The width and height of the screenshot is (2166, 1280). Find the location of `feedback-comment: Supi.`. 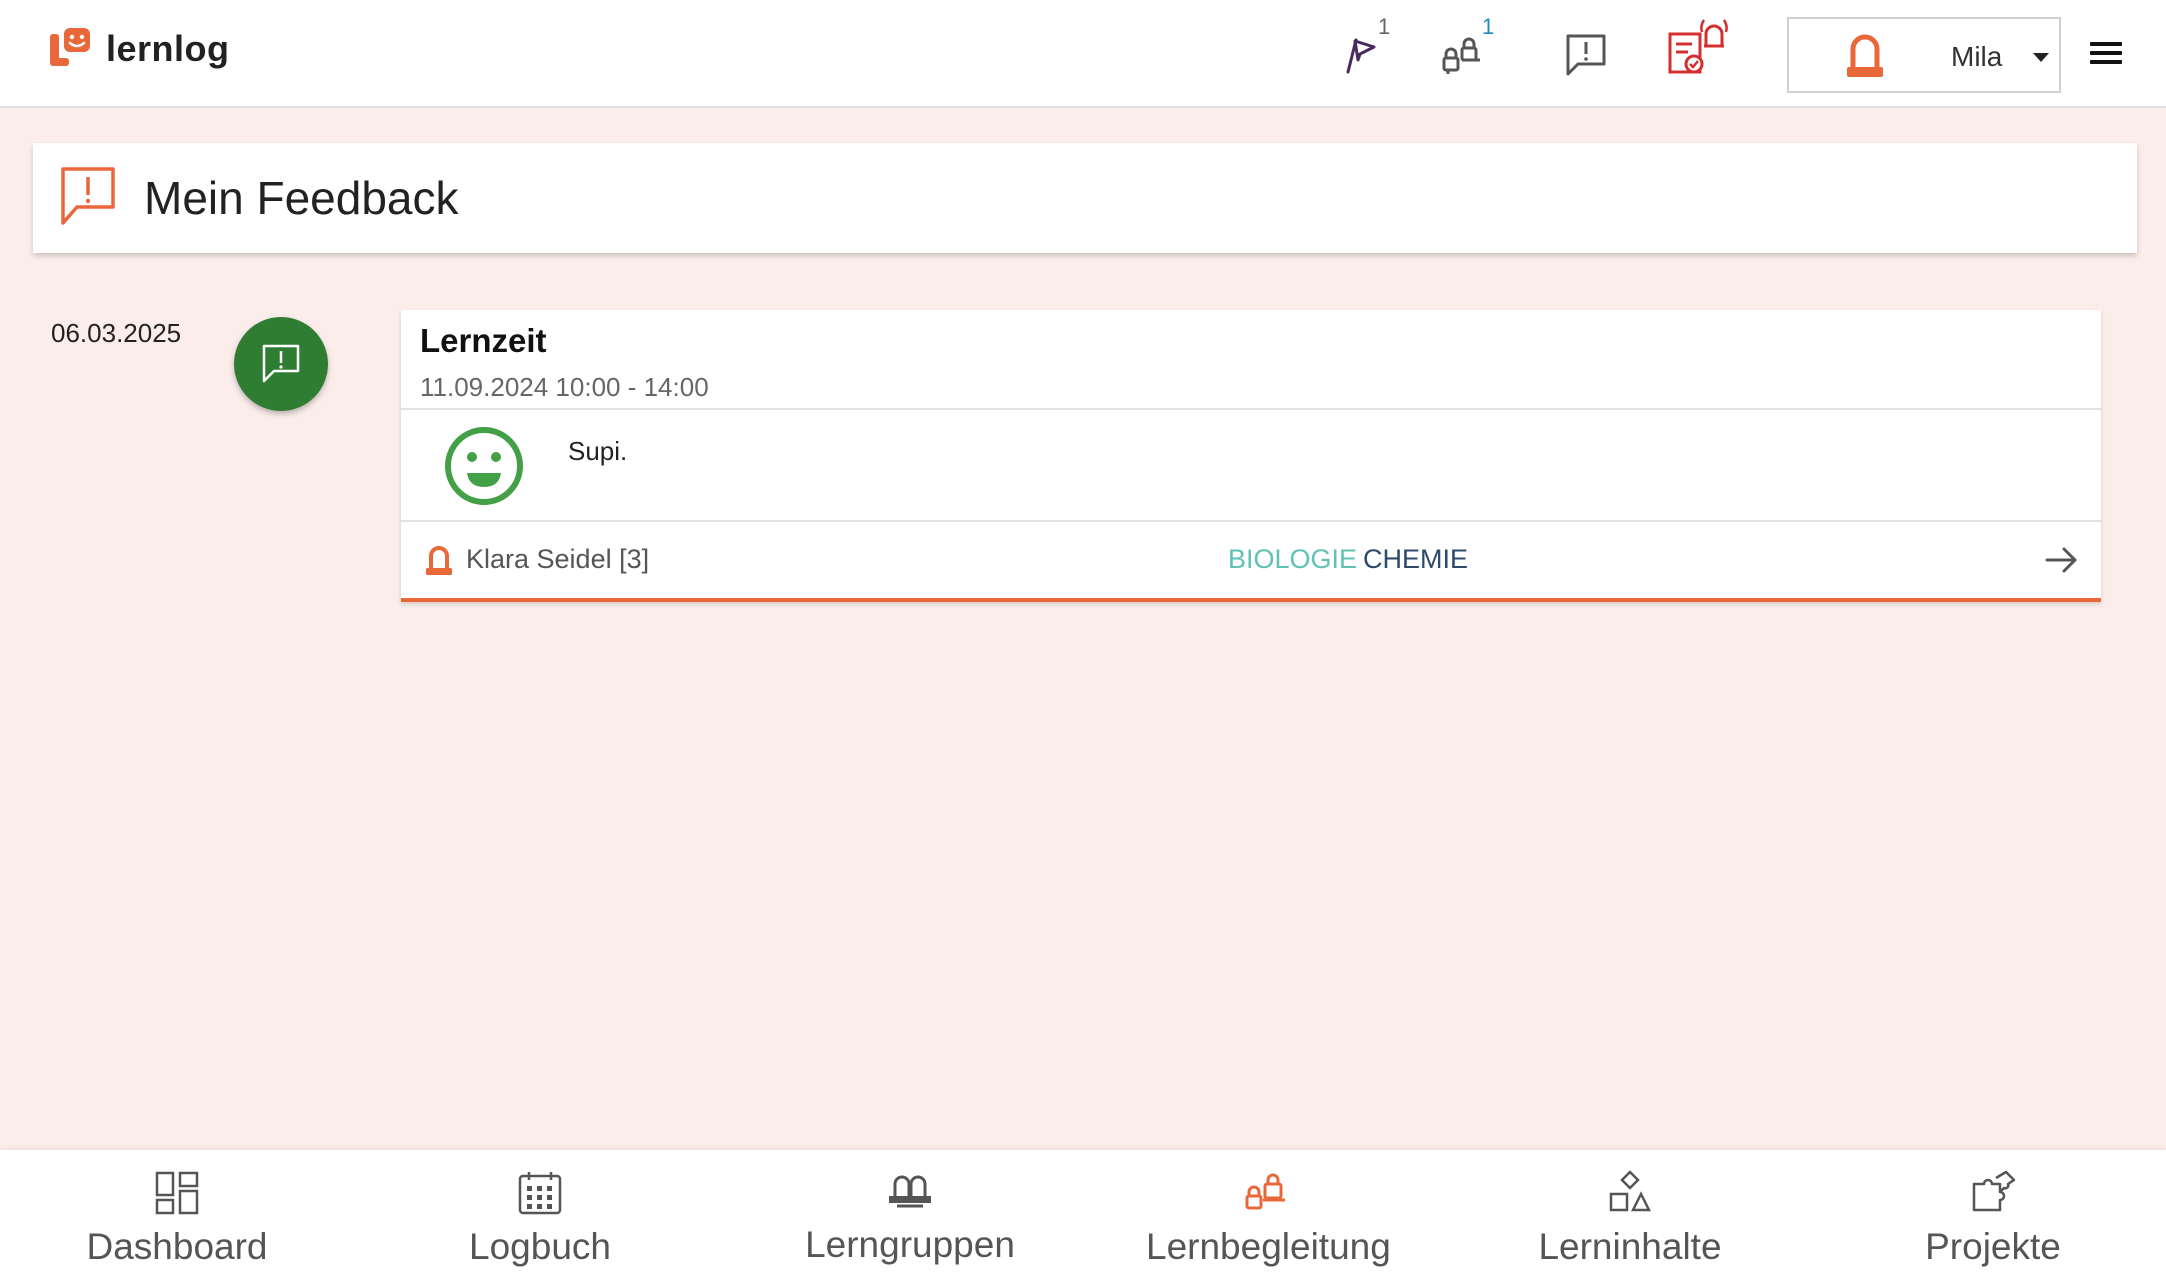

feedback-comment: Supi. is located at coordinates (598, 451).